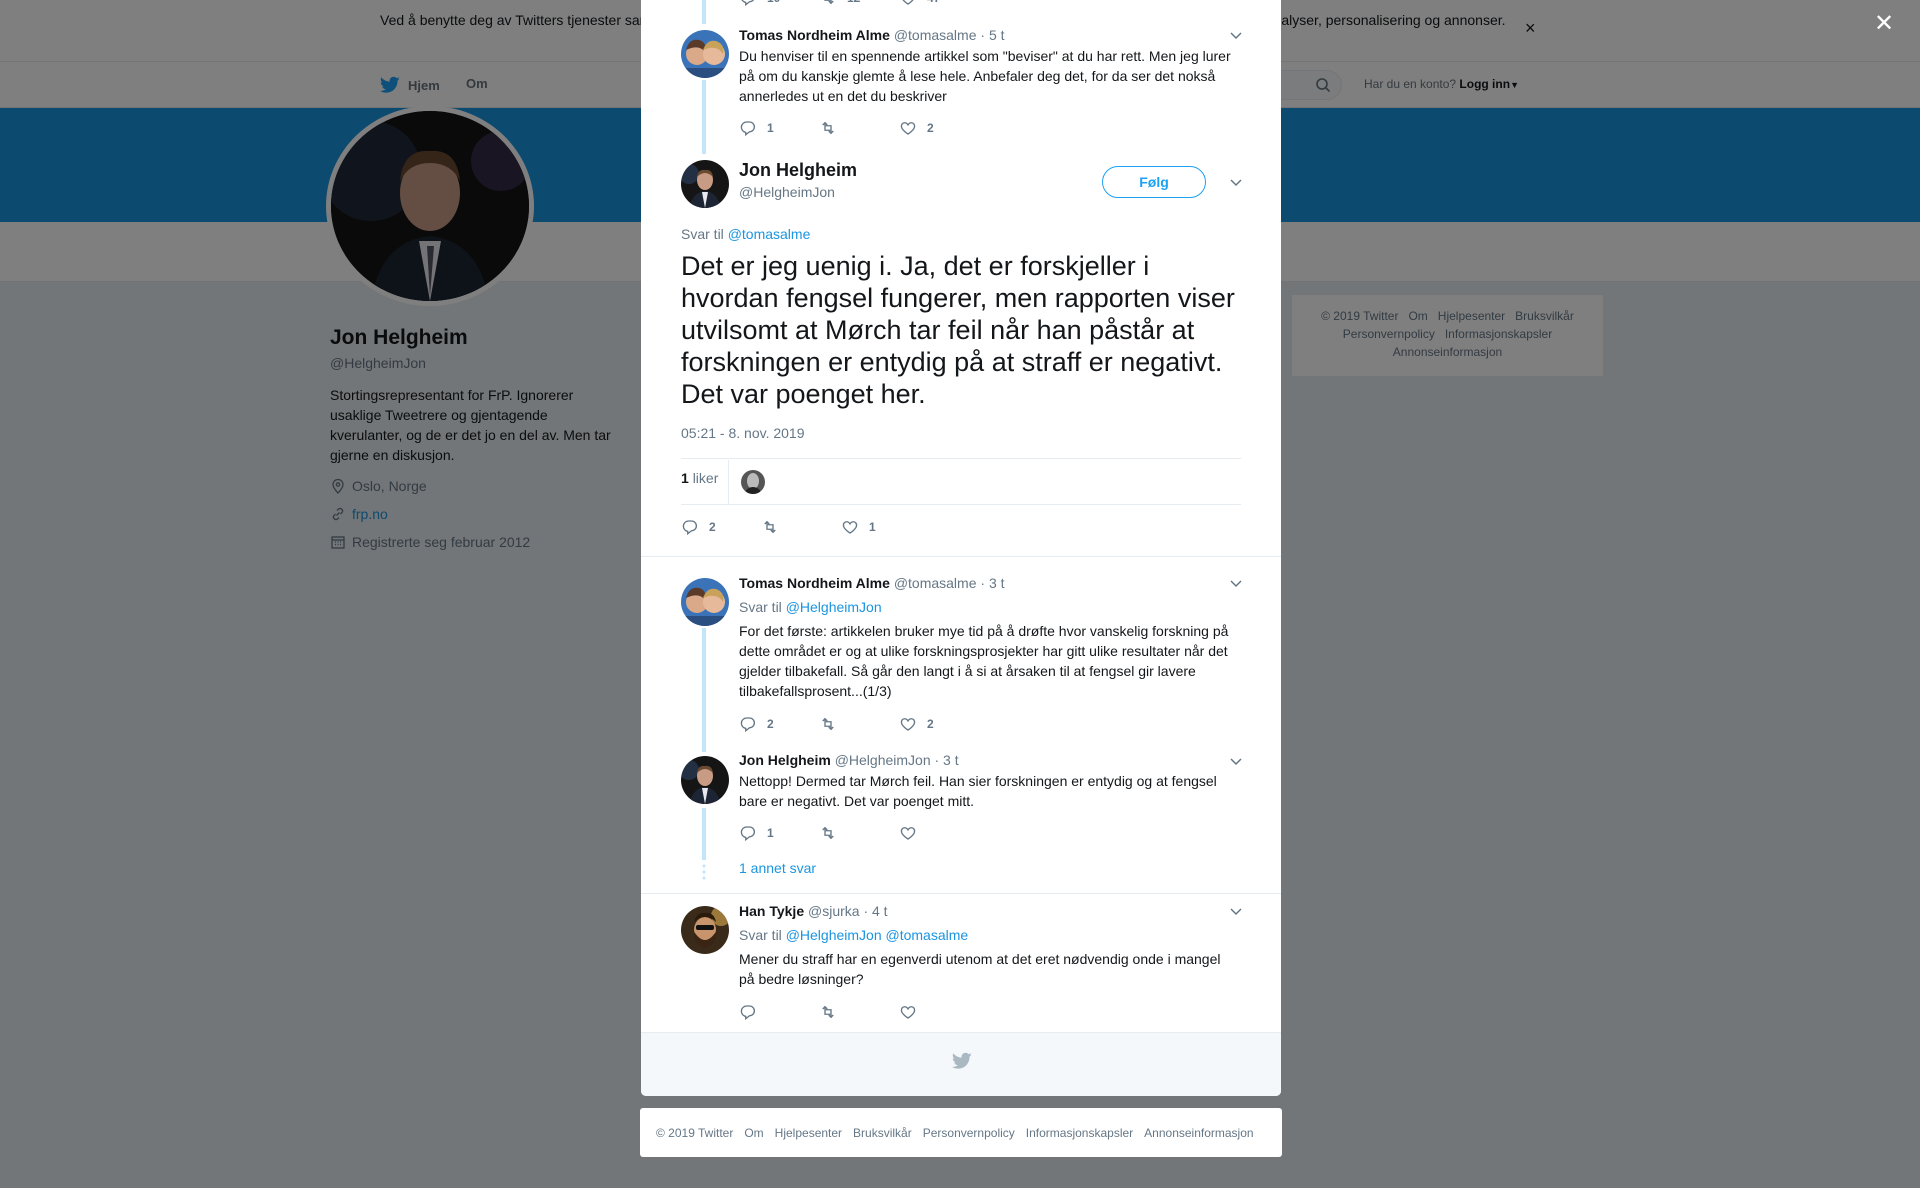 The width and height of the screenshot is (1920, 1188). I want to click on close-icon: ✕, so click(1884, 24).